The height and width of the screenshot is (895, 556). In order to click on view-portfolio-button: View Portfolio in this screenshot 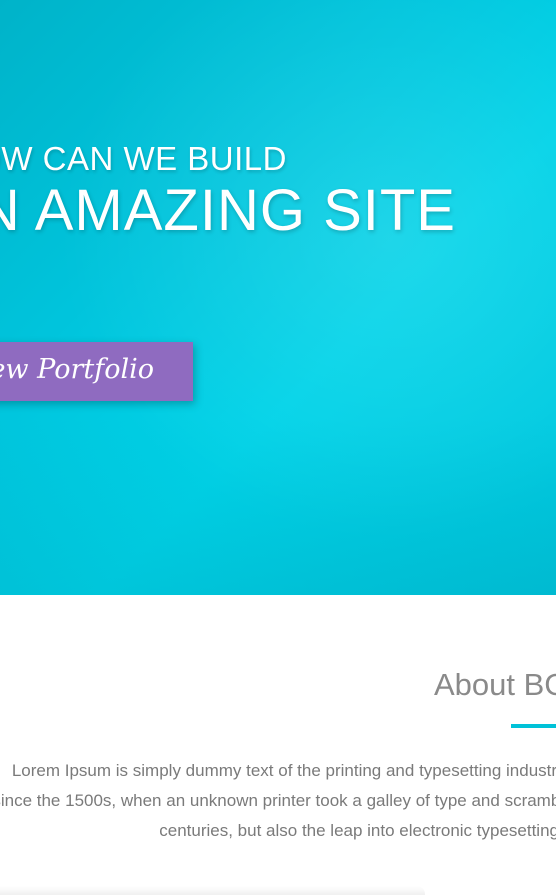, I will do `click(96, 371)`.